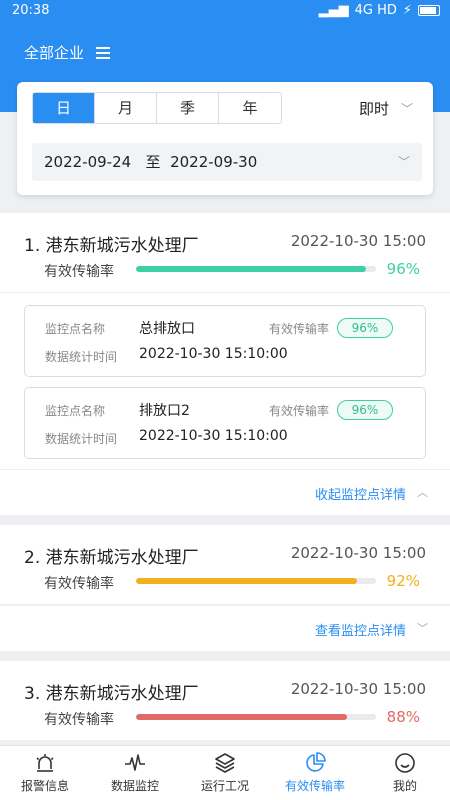 This screenshot has width=450, height=800. Describe the element at coordinates (314, 786) in the screenshot. I see `tab-label: 有效传输率` at that location.